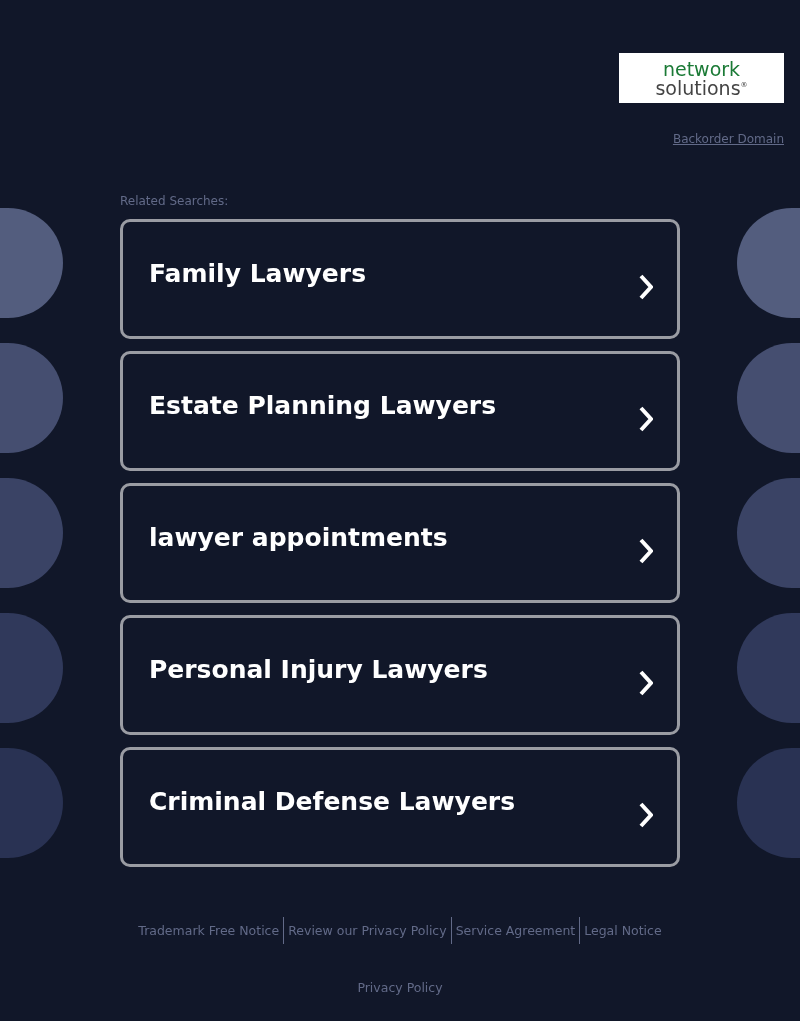 The image size is (800, 1021). Describe the element at coordinates (400, 807) in the screenshot. I see `search-link-card: Criminal Defense Lawyers` at that location.